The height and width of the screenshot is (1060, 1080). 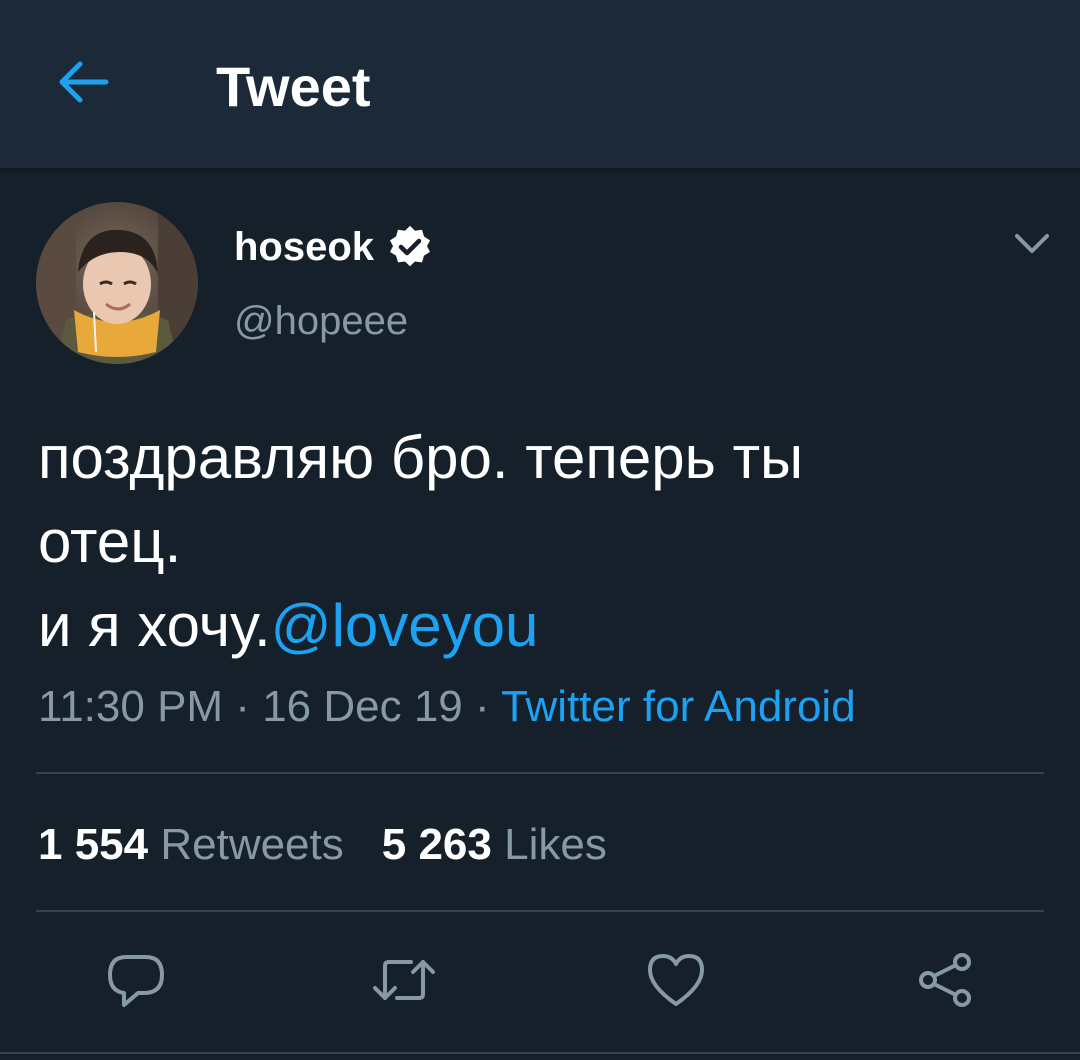 I want to click on share-icon, so click(x=946, y=982).